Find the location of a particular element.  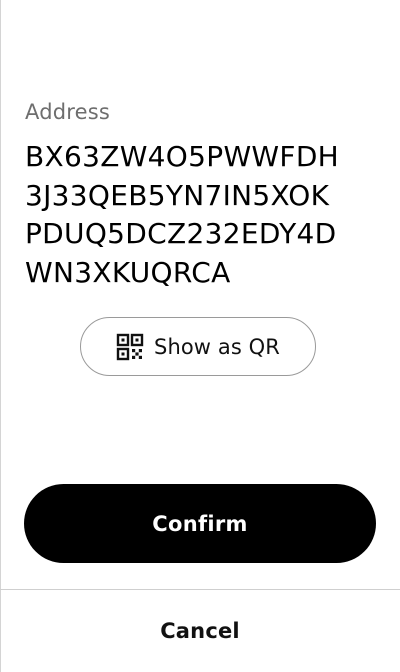

cancel-label: Cancel is located at coordinates (200, 631).